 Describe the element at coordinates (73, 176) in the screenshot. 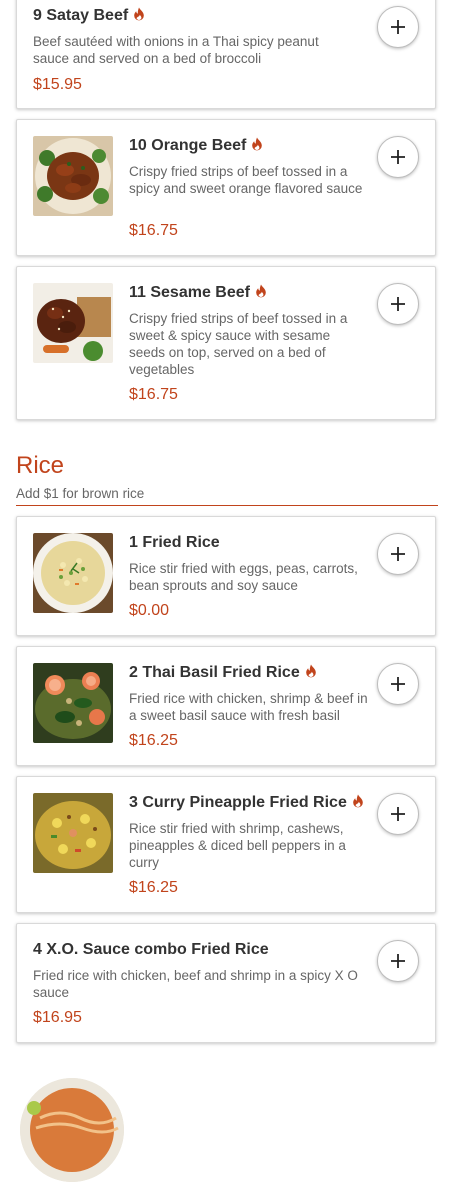

I see `item-image-orange-beef` at that location.